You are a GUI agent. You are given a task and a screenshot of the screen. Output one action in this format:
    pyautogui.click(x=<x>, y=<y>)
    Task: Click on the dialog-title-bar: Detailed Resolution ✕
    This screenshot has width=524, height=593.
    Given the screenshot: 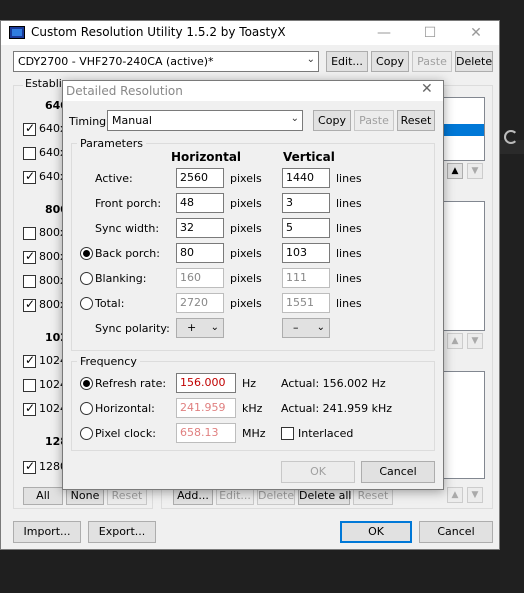 What is the action you would take?
    pyautogui.click(x=253, y=91)
    